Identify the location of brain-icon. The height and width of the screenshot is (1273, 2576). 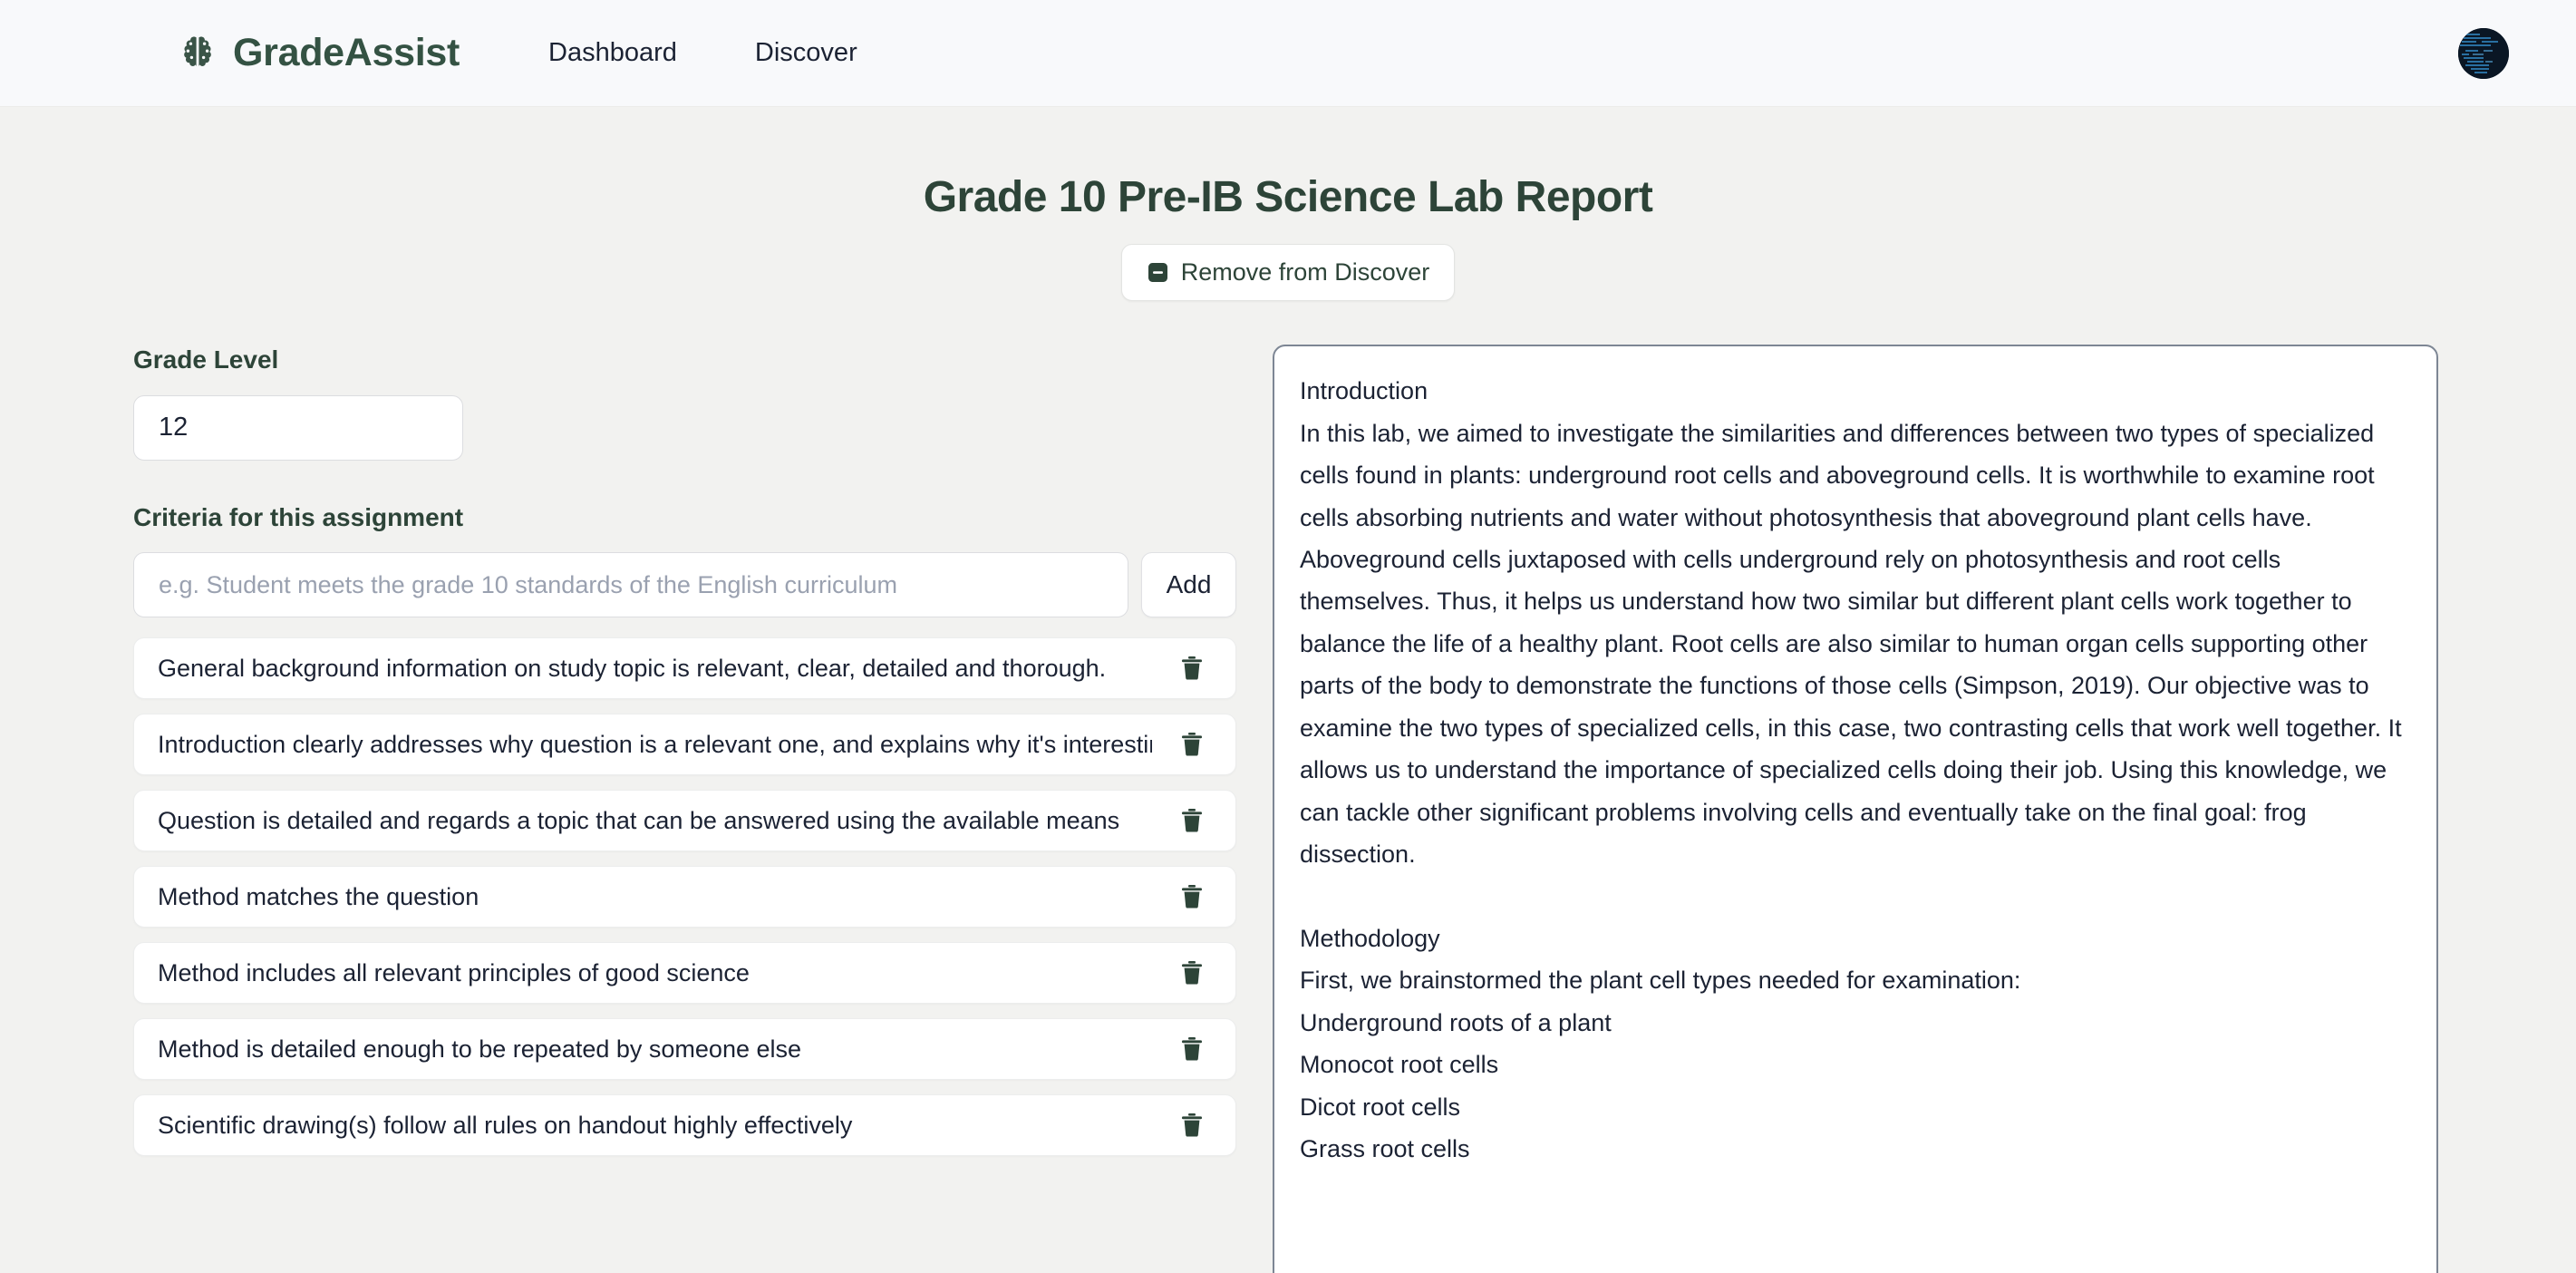
(198, 53).